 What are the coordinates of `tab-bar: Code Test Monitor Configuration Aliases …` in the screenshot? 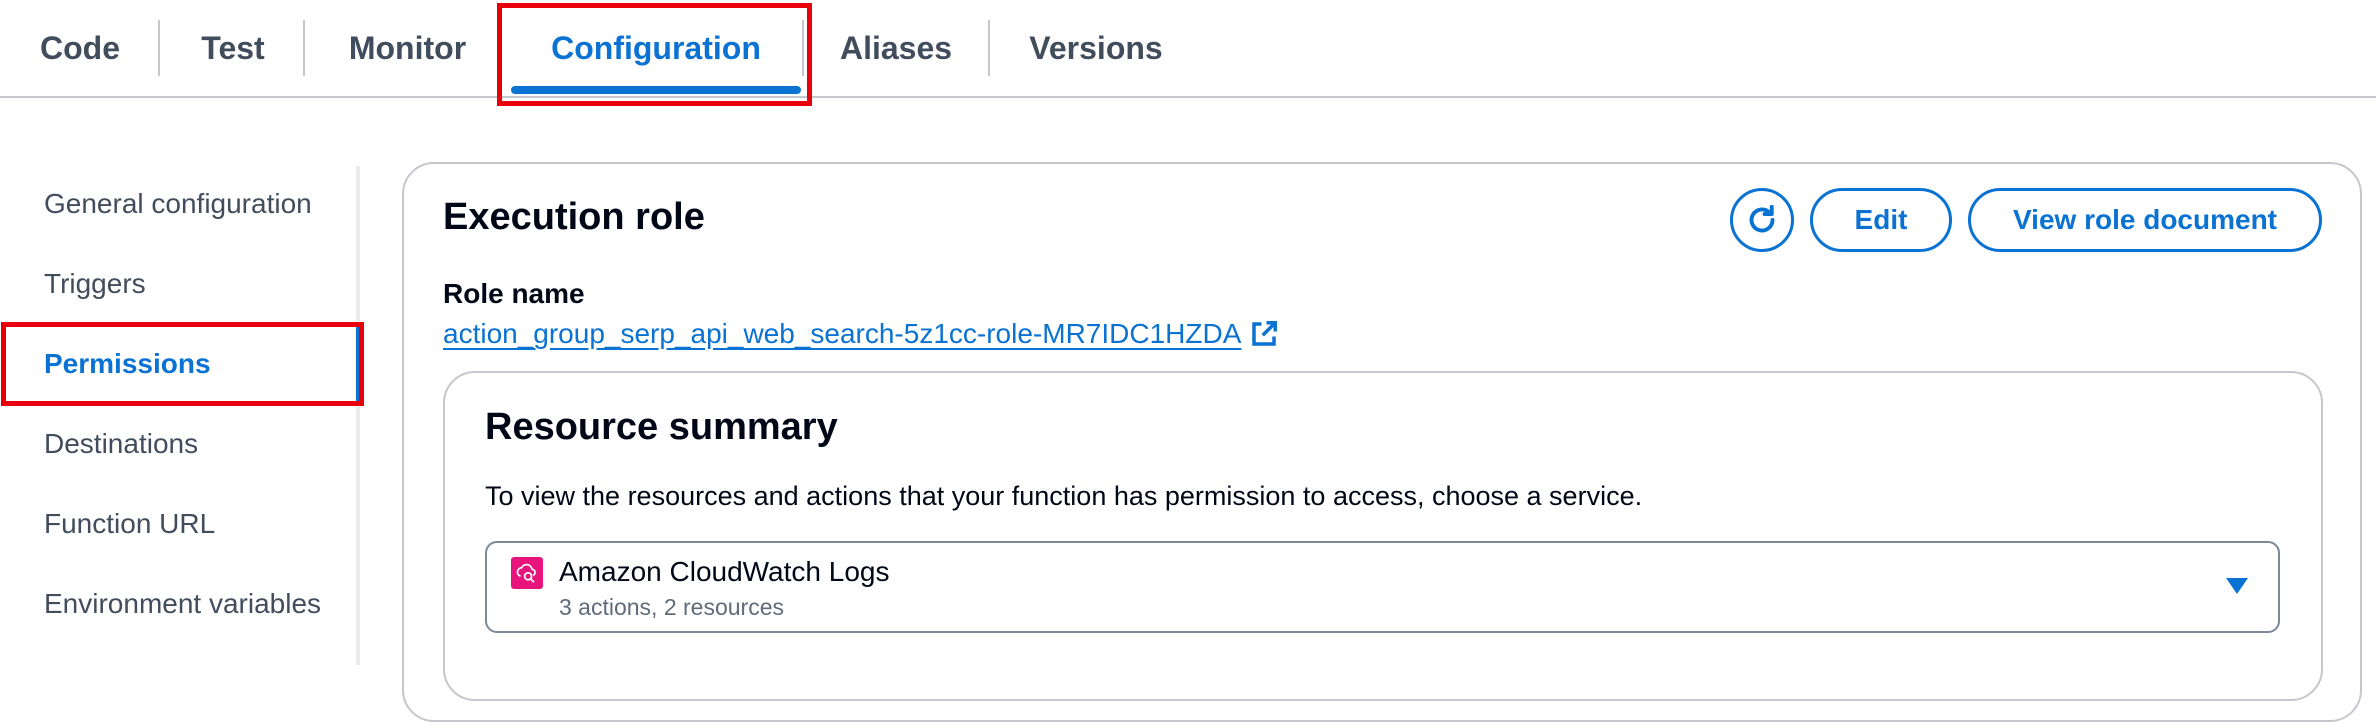 It's located at (1188, 49).